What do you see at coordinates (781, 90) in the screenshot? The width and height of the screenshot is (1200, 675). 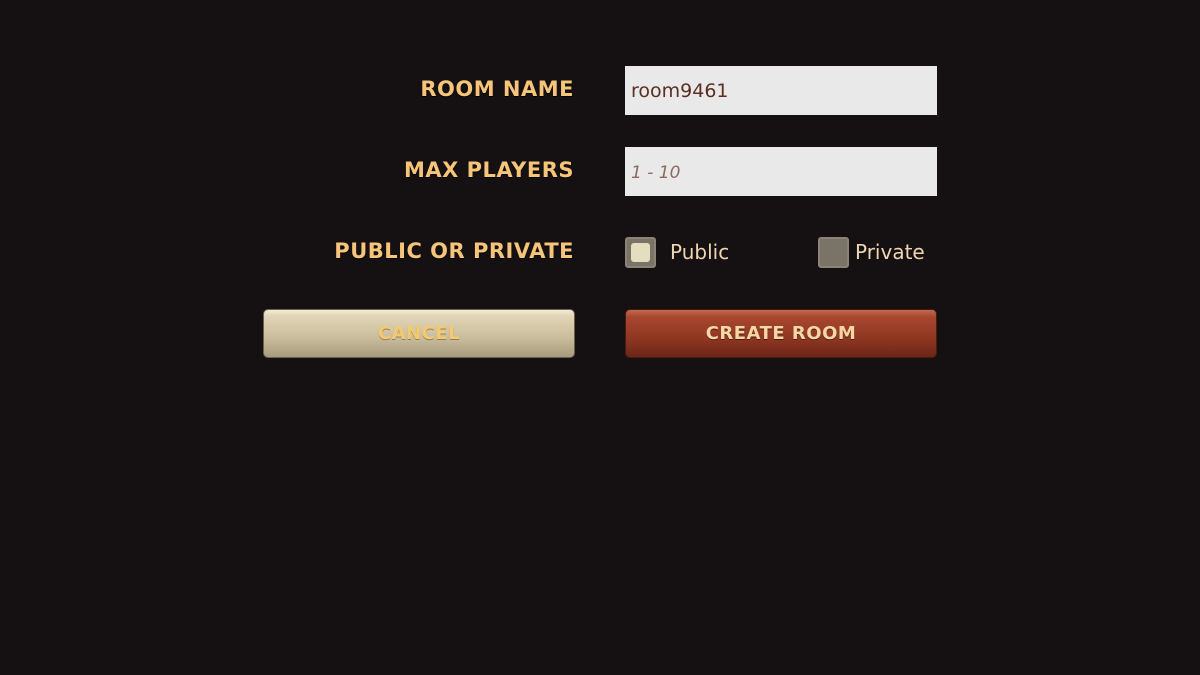 I see `room-name-input` at bounding box center [781, 90].